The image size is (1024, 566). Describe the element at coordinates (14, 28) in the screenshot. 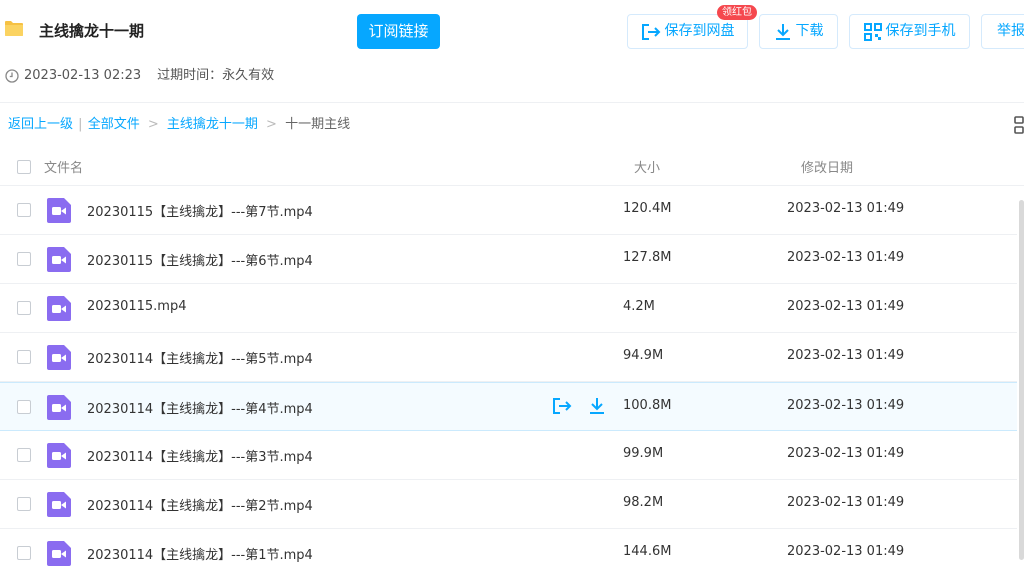

I see `folder-icon` at that location.